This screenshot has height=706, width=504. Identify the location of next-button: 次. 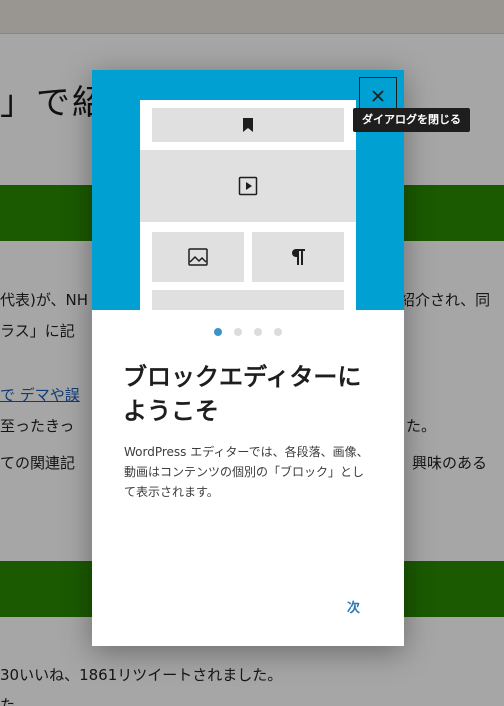
(353, 606).